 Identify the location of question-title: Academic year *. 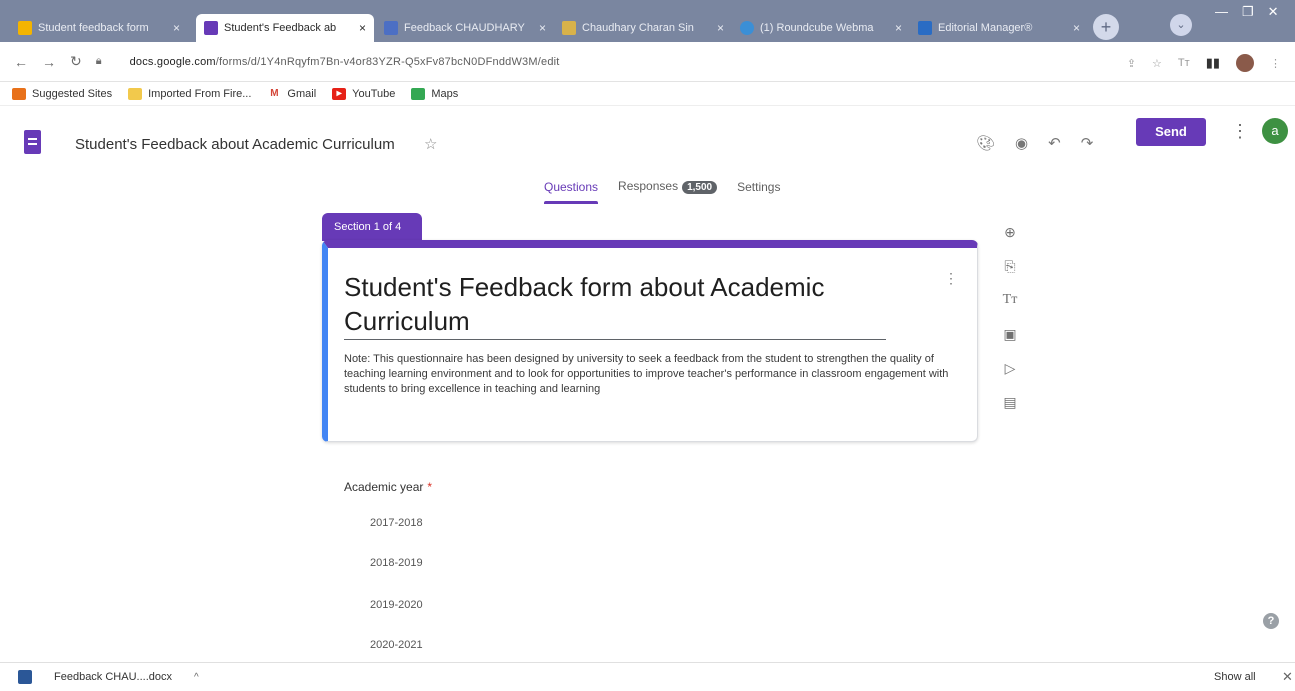
(388, 487).